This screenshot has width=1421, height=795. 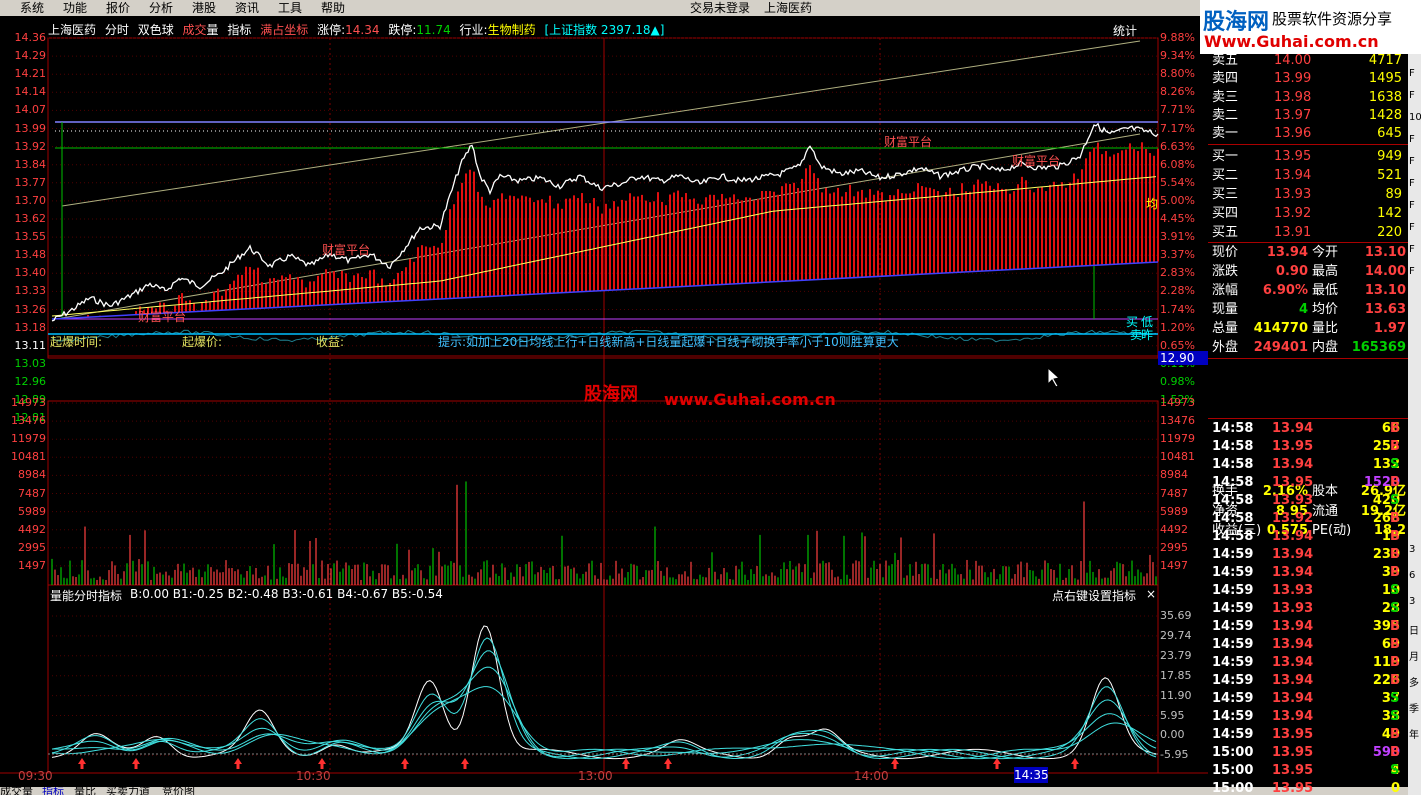 I want to click on edge-button-13: 日, so click(x=1414, y=629).